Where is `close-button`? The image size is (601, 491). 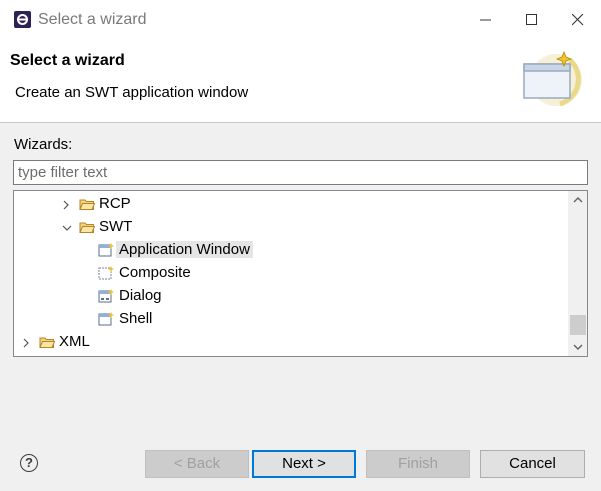 close-button is located at coordinates (578, 20).